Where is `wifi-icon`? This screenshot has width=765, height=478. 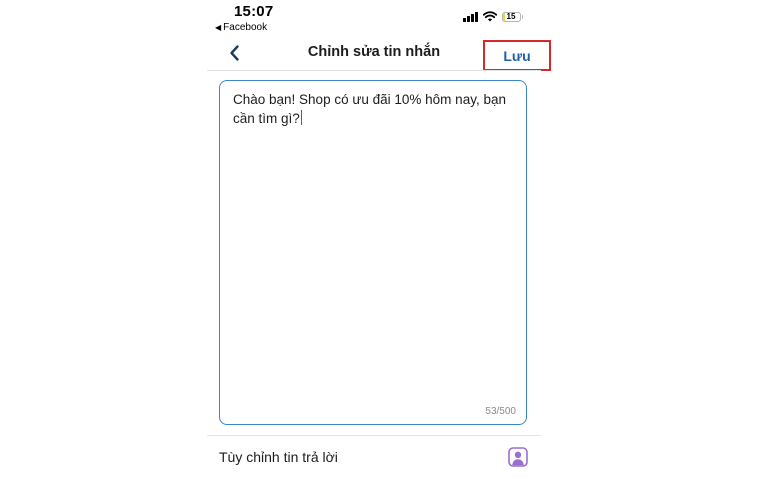
wifi-icon is located at coordinates (489, 16).